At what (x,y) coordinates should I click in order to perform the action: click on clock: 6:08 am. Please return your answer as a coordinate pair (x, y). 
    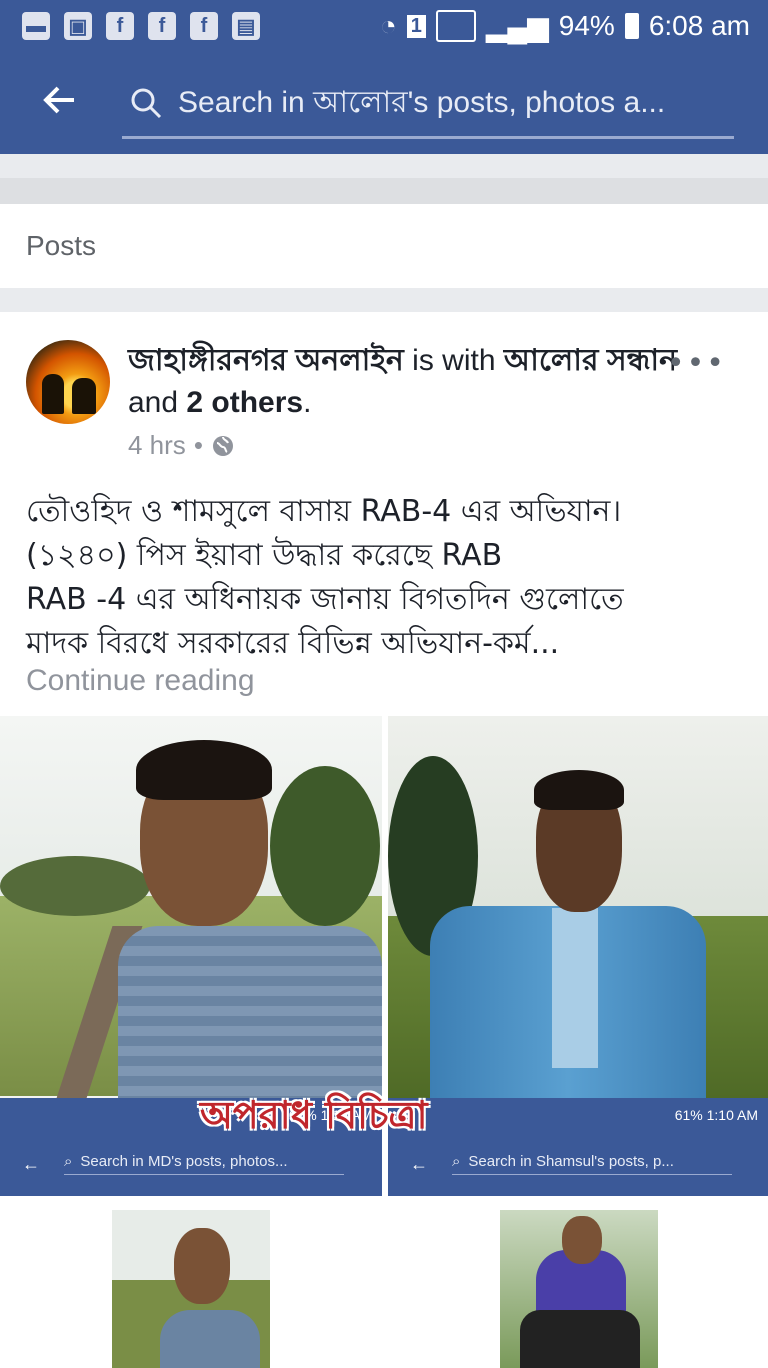
    Looking at the image, I should click on (699, 25).